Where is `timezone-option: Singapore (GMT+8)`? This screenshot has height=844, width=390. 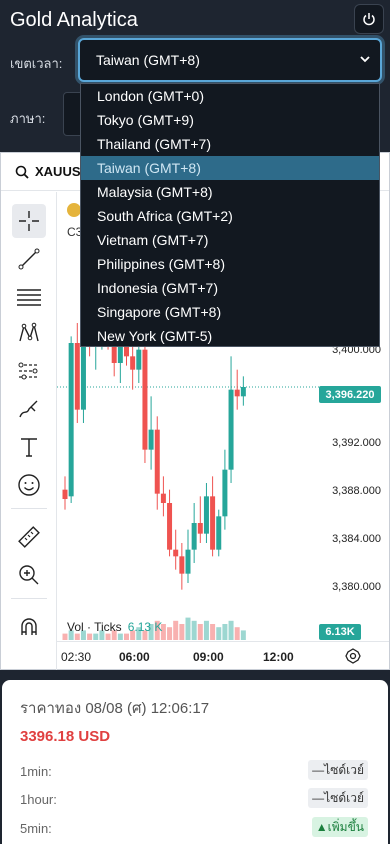 timezone-option: Singapore (GMT+8) is located at coordinates (230, 312).